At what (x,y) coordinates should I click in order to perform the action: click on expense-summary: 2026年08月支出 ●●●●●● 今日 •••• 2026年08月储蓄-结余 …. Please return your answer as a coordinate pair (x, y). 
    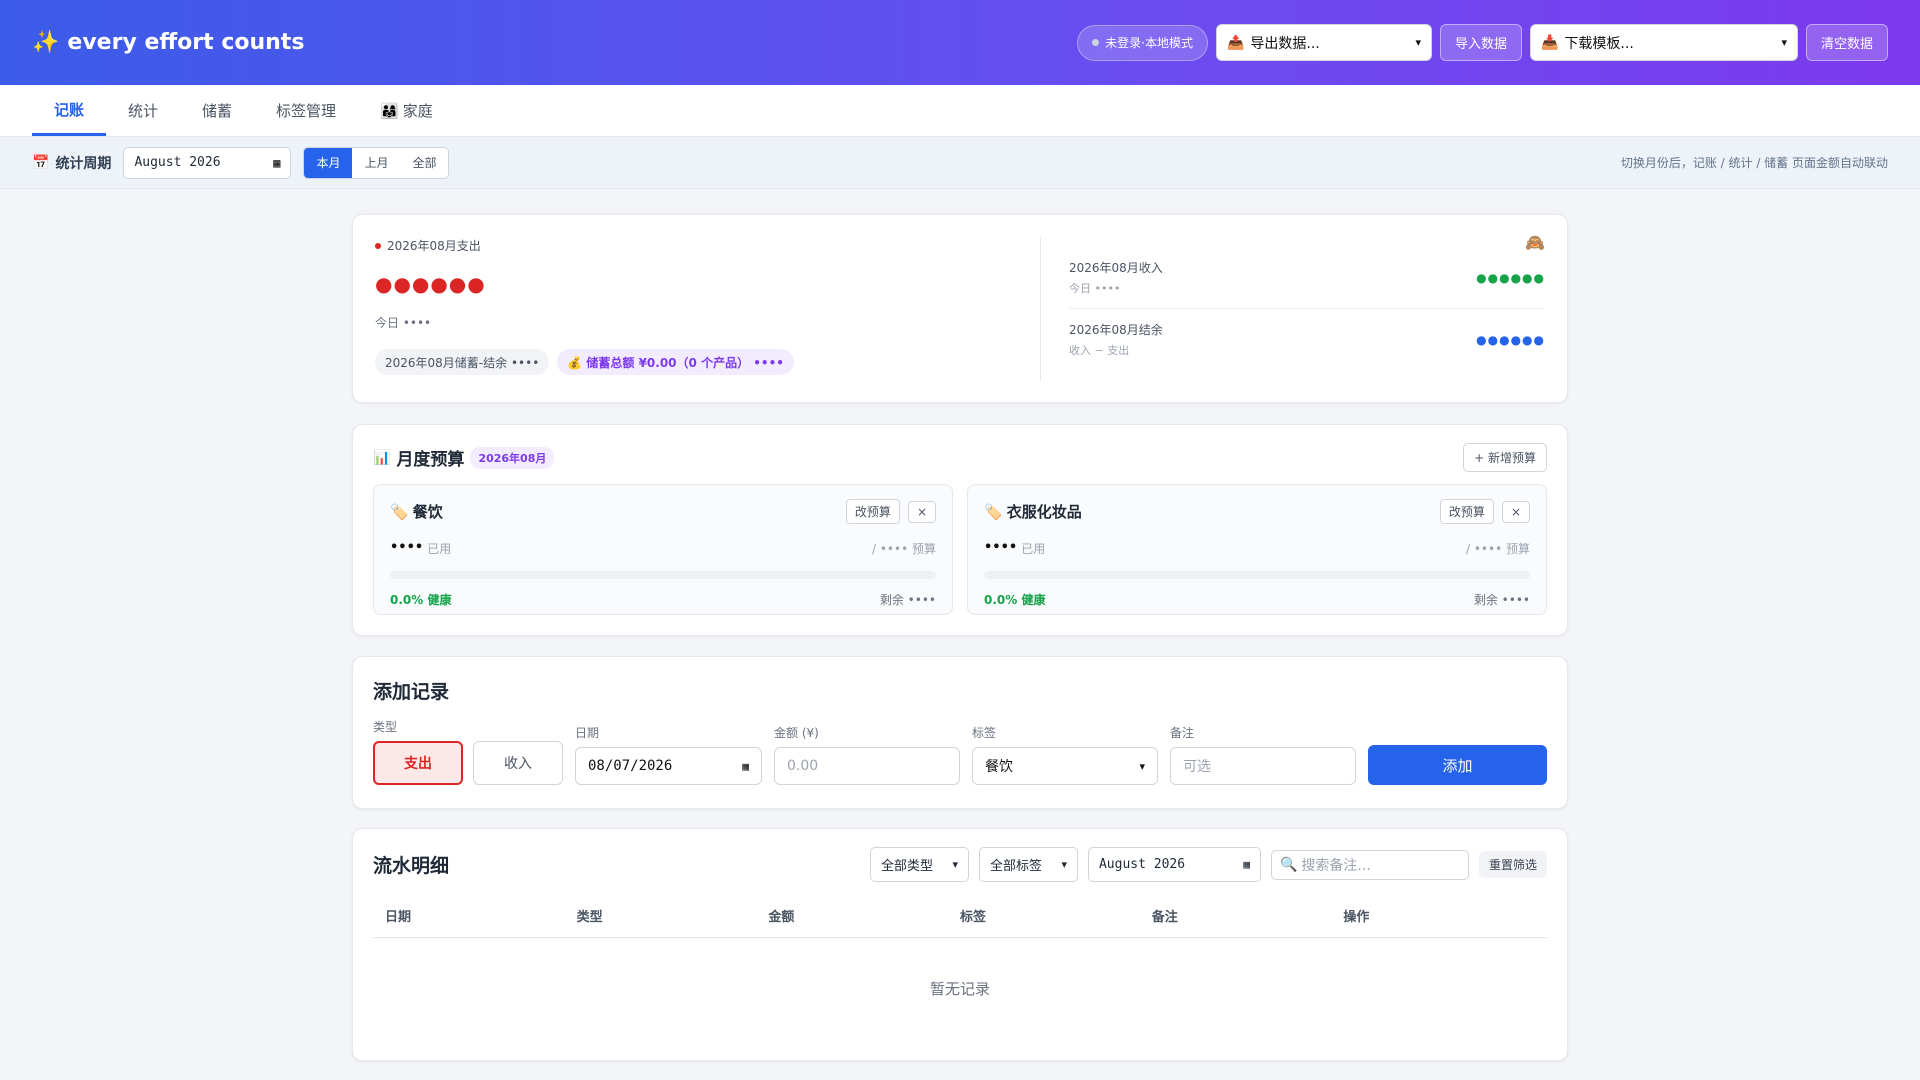
    Looking at the image, I should click on (708, 308).